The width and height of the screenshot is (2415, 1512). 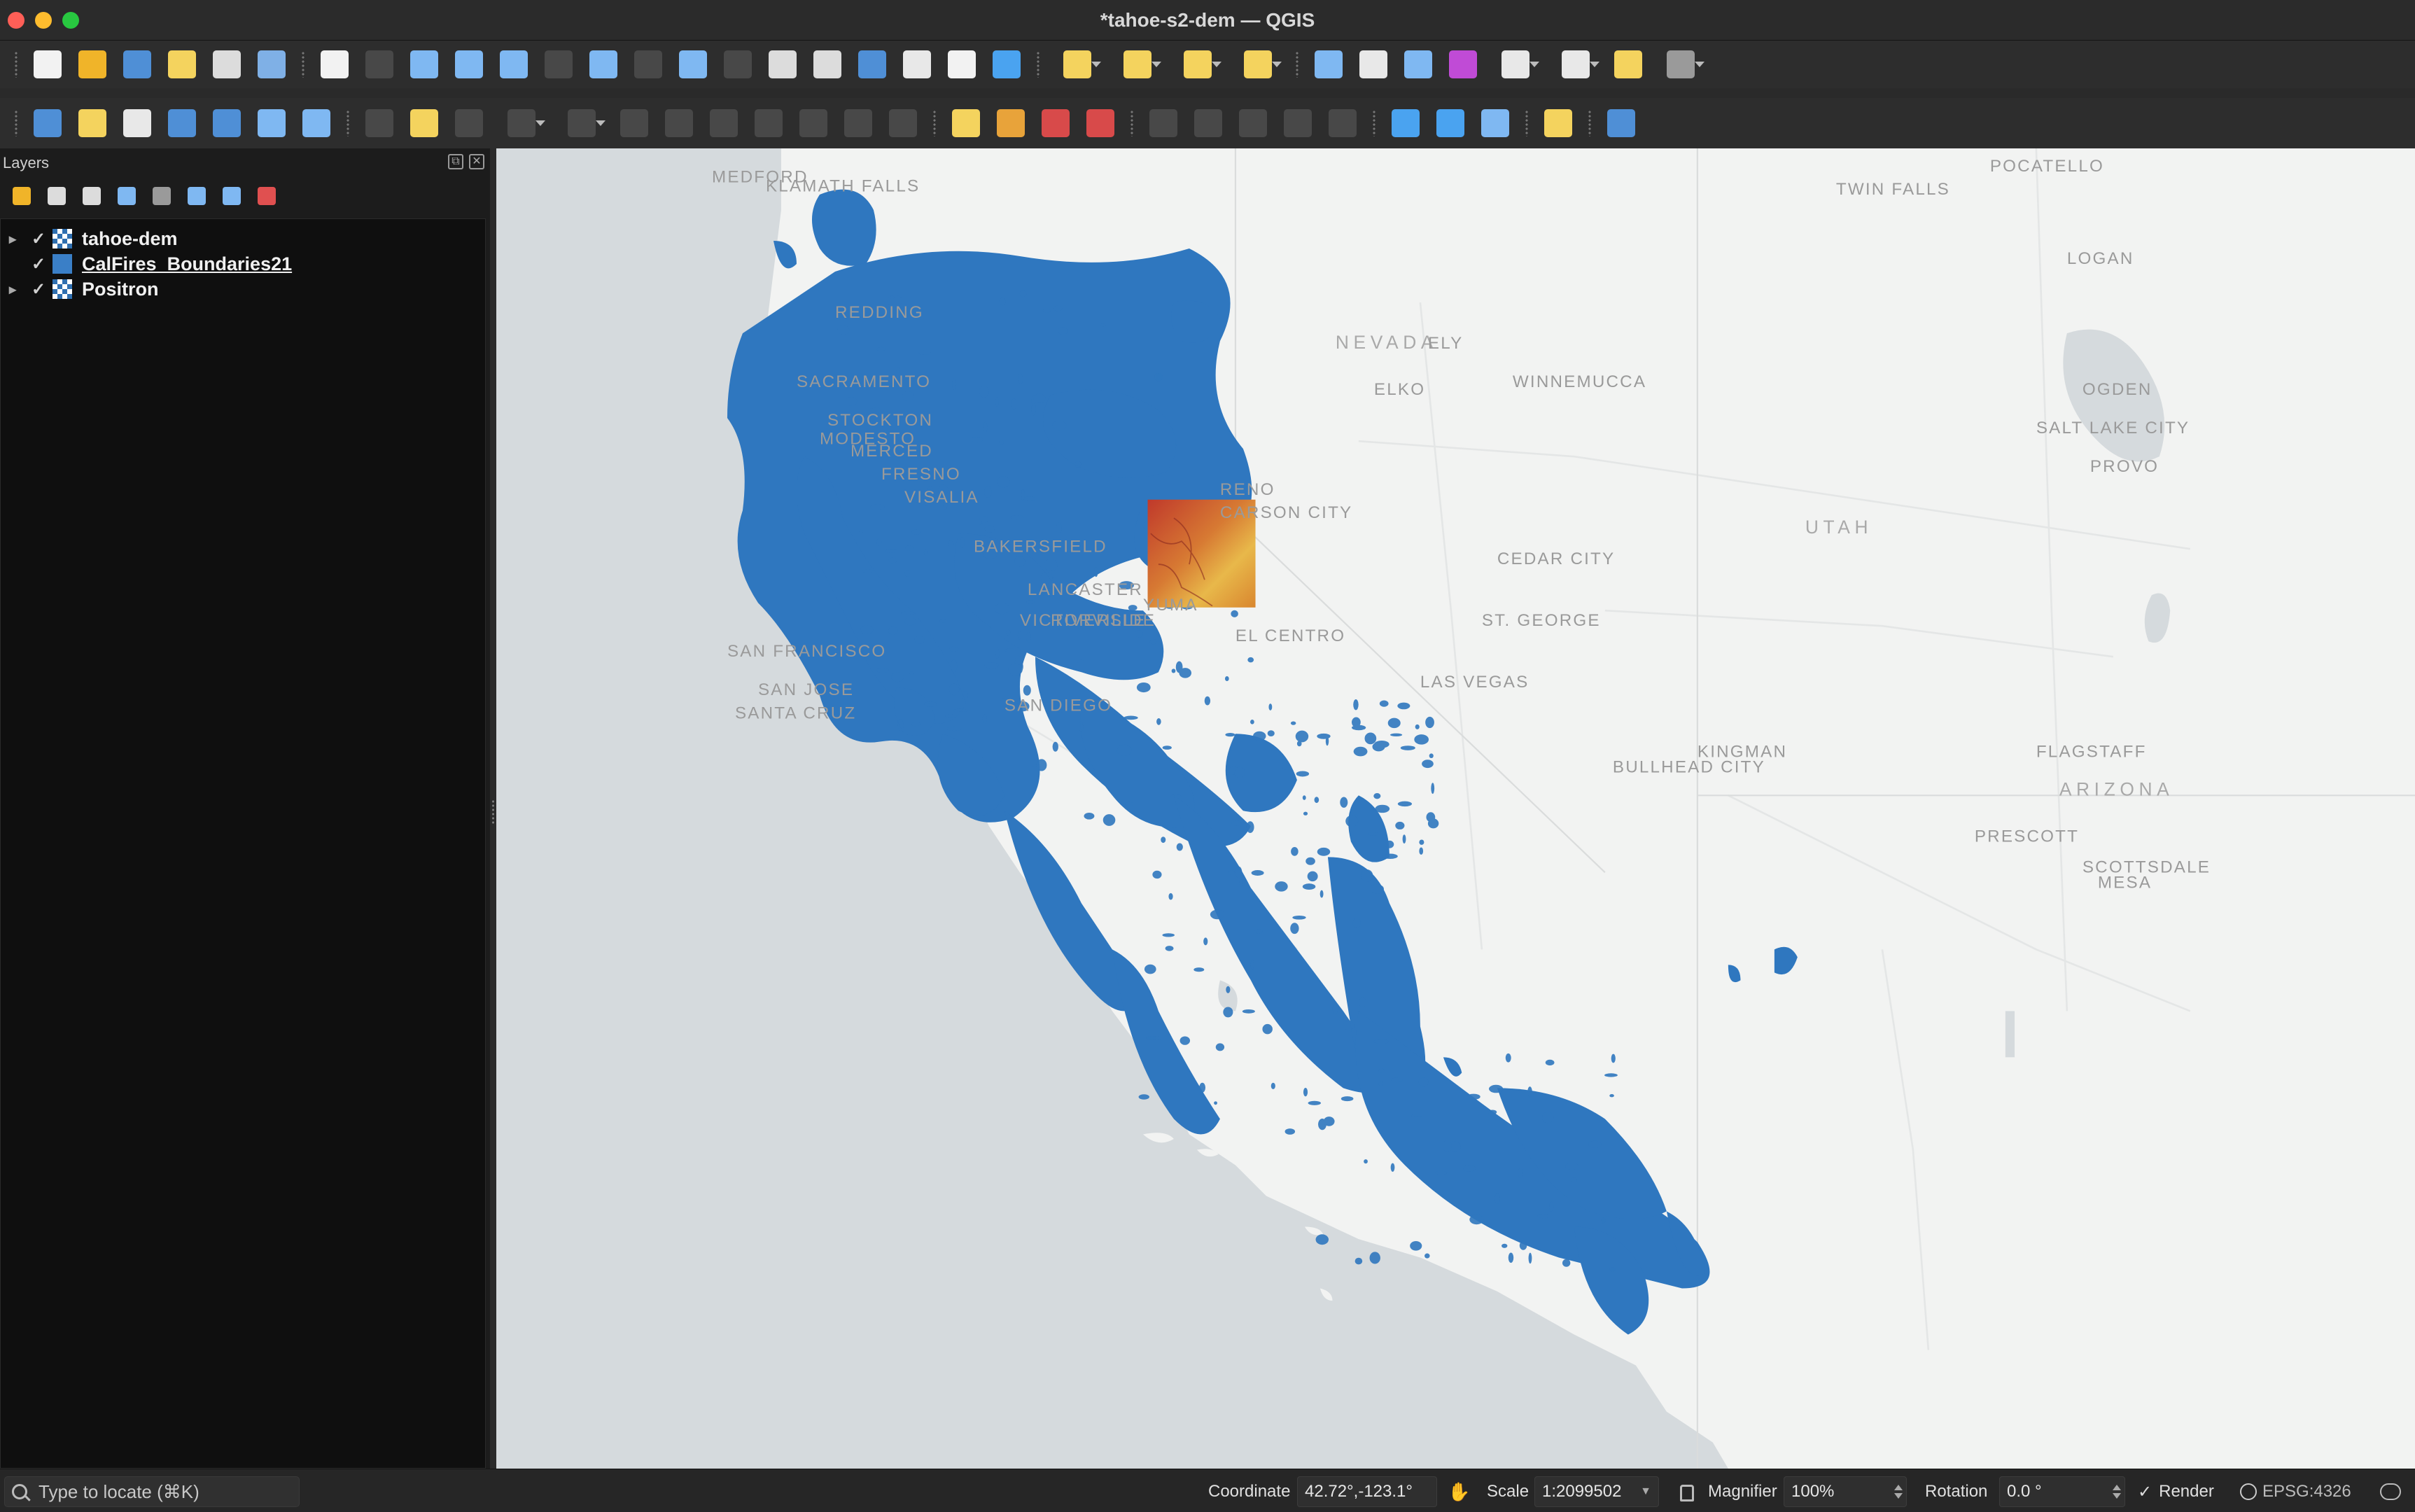 I want to click on toggle-editing-button, so click(x=424, y=123).